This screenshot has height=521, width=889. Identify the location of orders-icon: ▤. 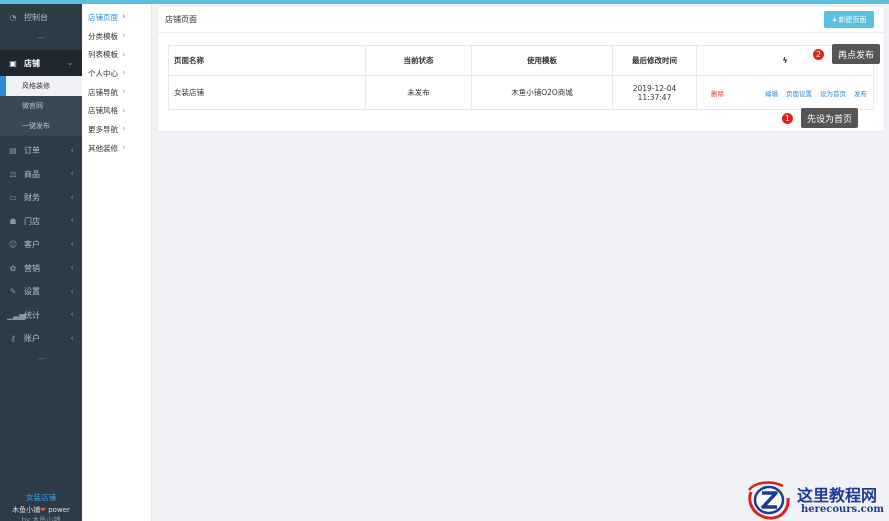
(13, 151).